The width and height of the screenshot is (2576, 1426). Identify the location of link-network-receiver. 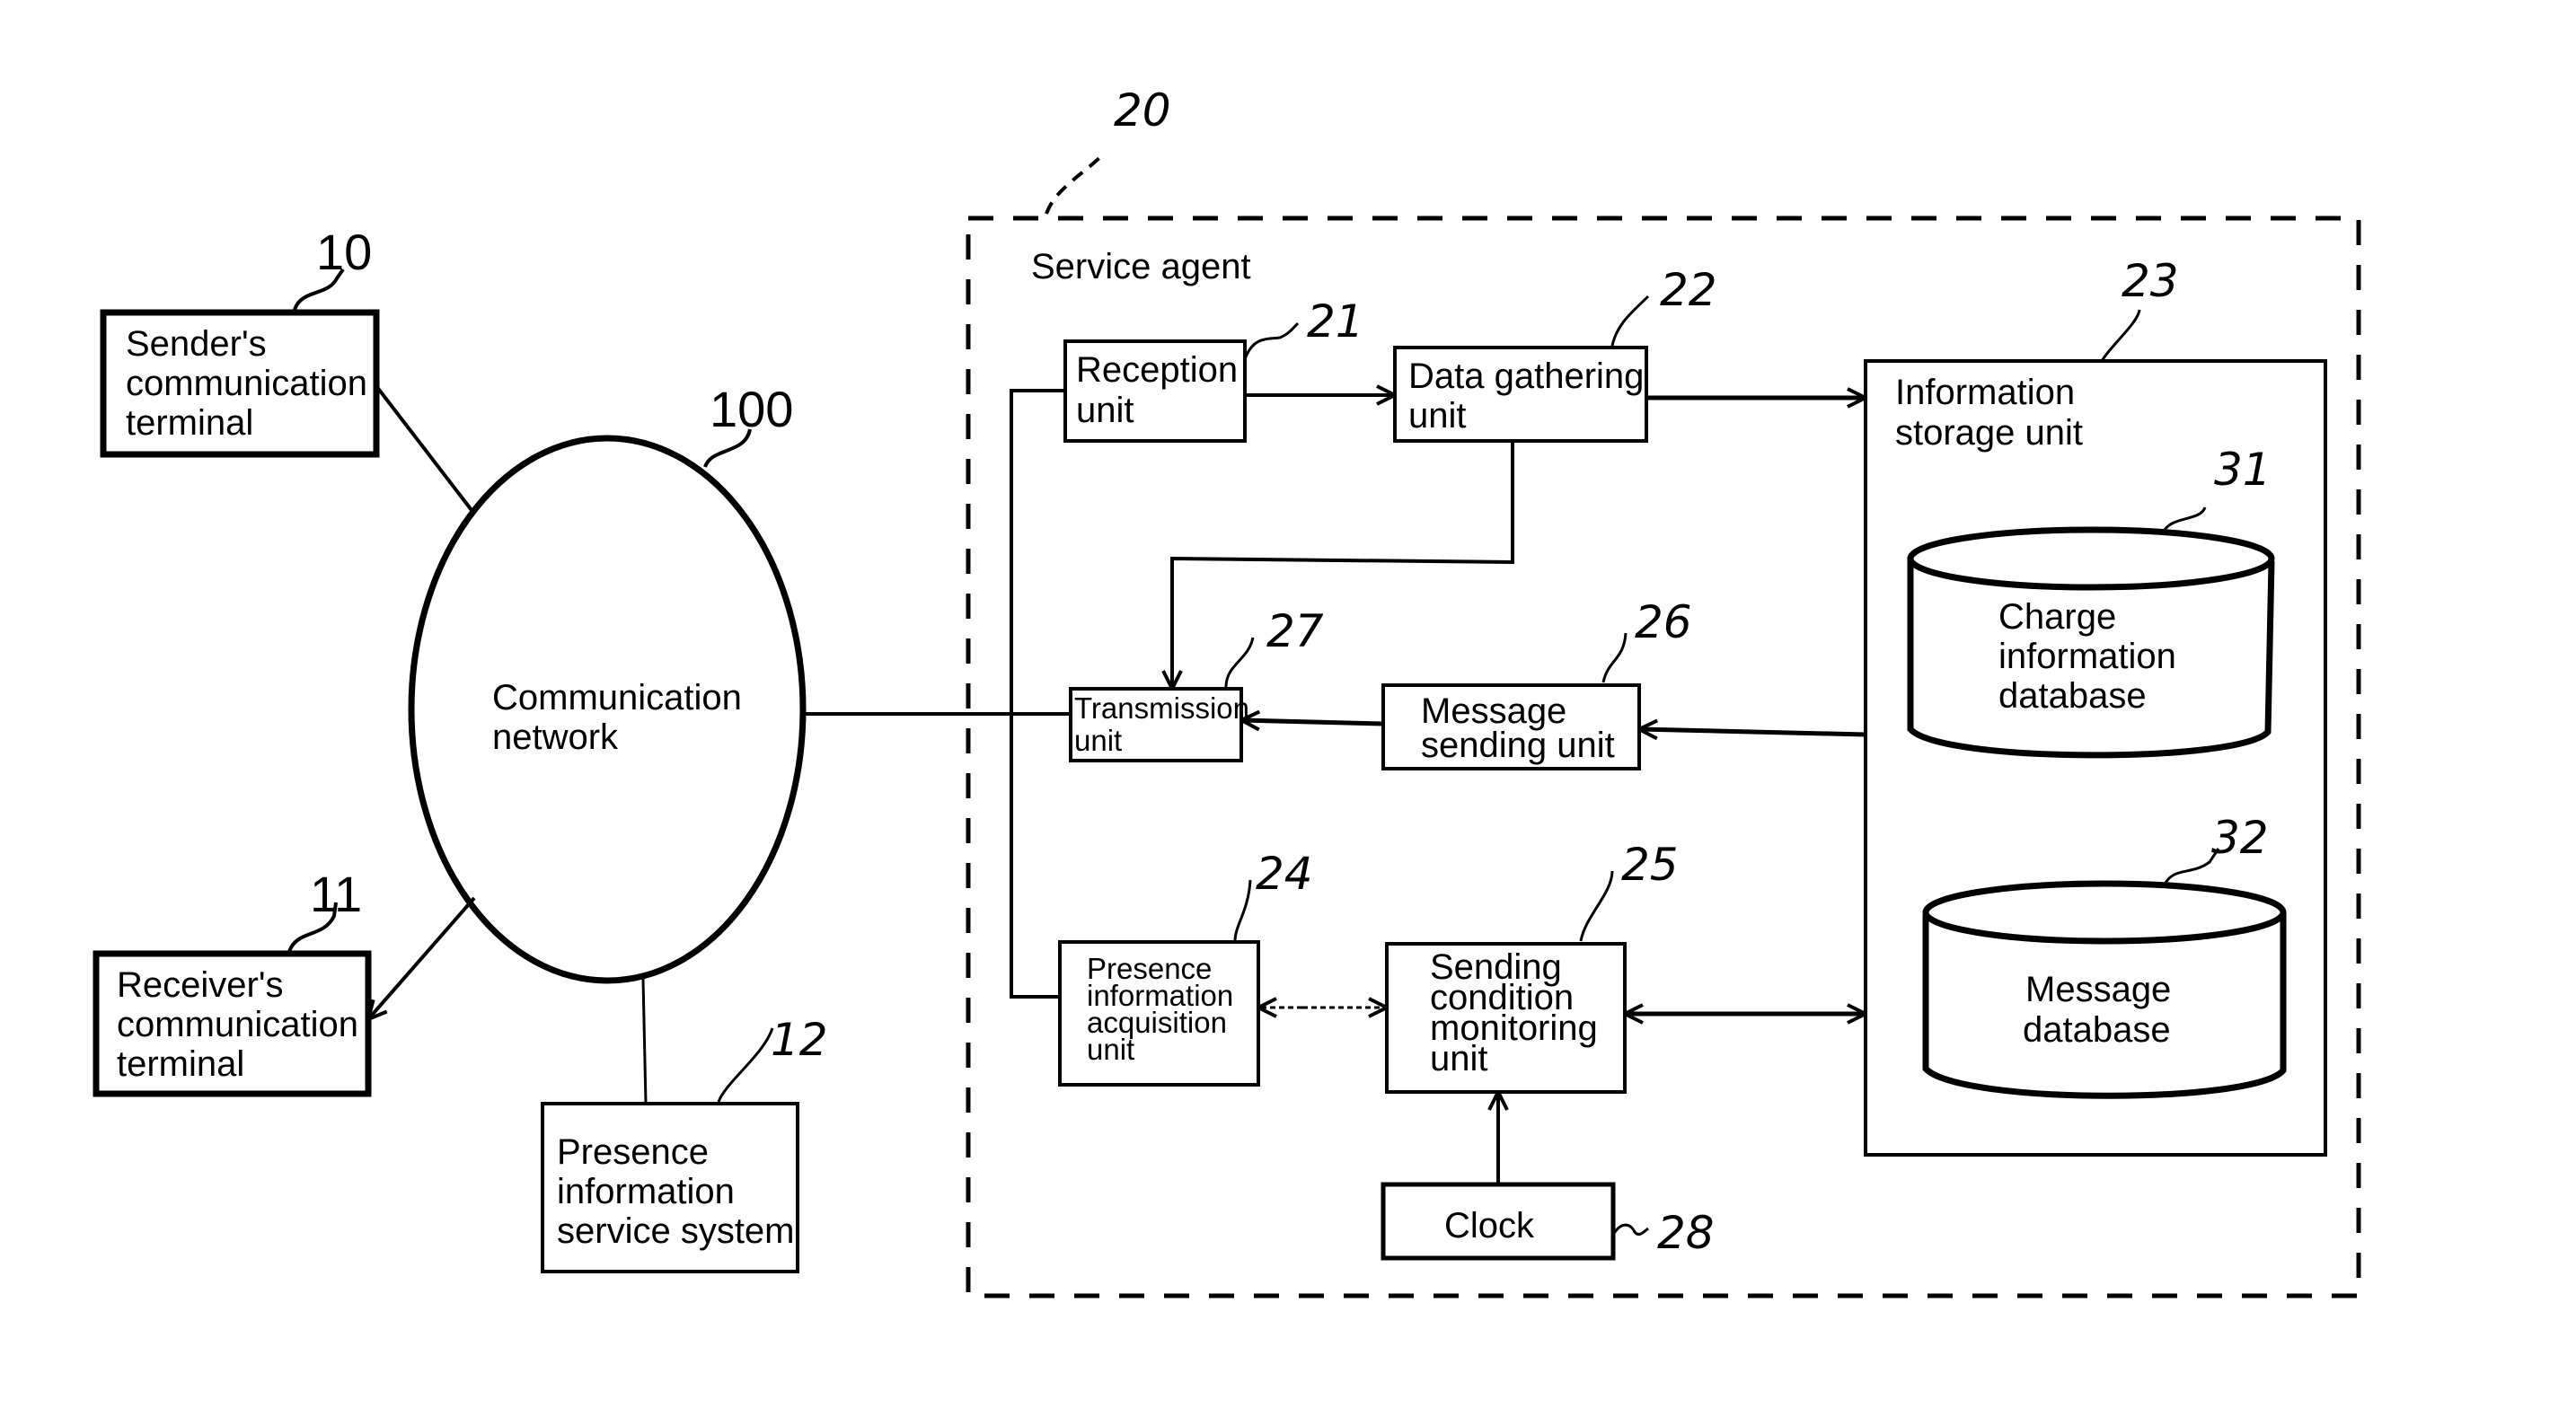
(422, 958).